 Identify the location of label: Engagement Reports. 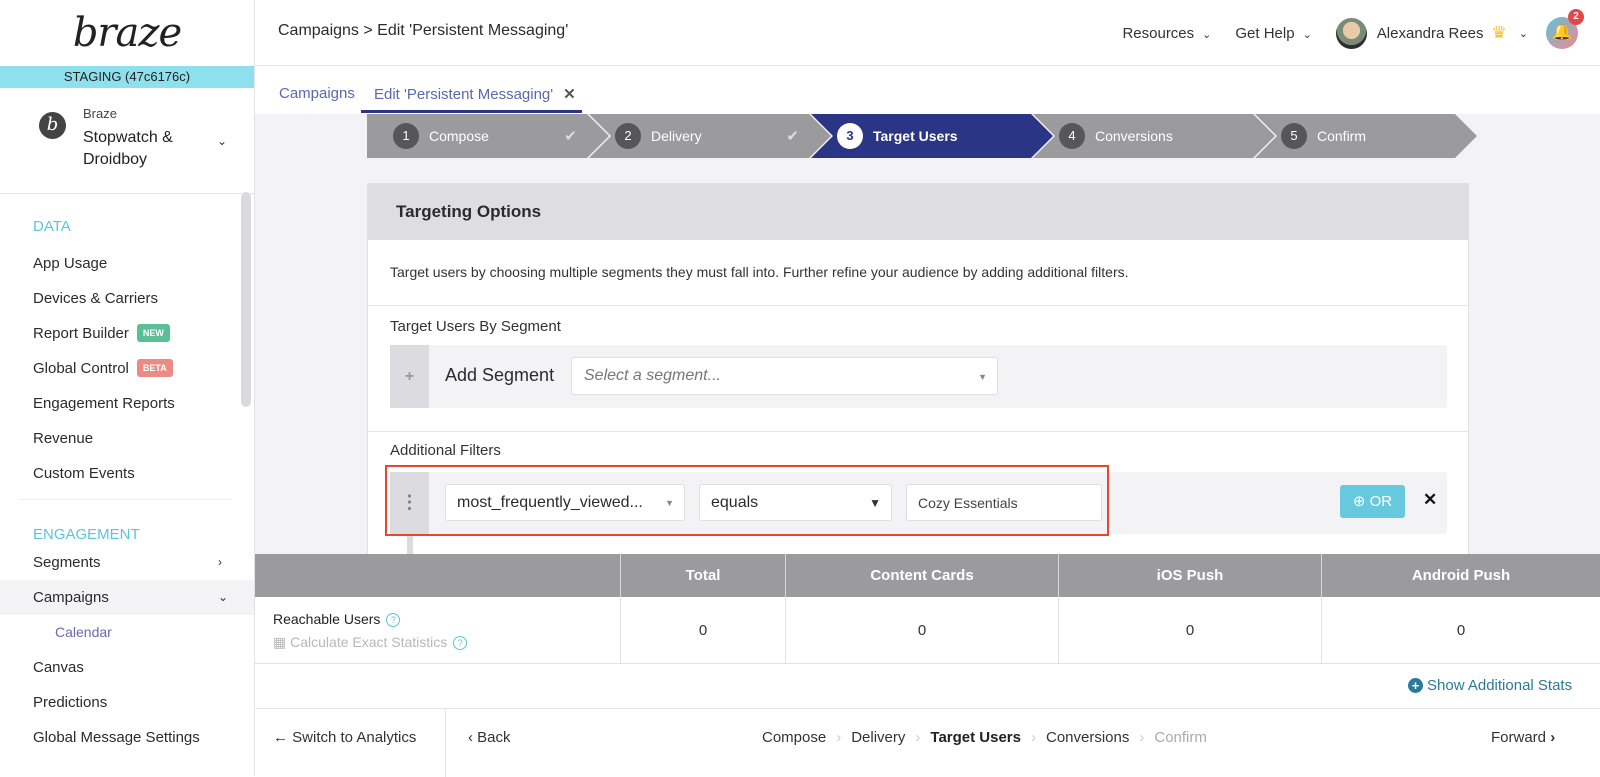
(104, 403).